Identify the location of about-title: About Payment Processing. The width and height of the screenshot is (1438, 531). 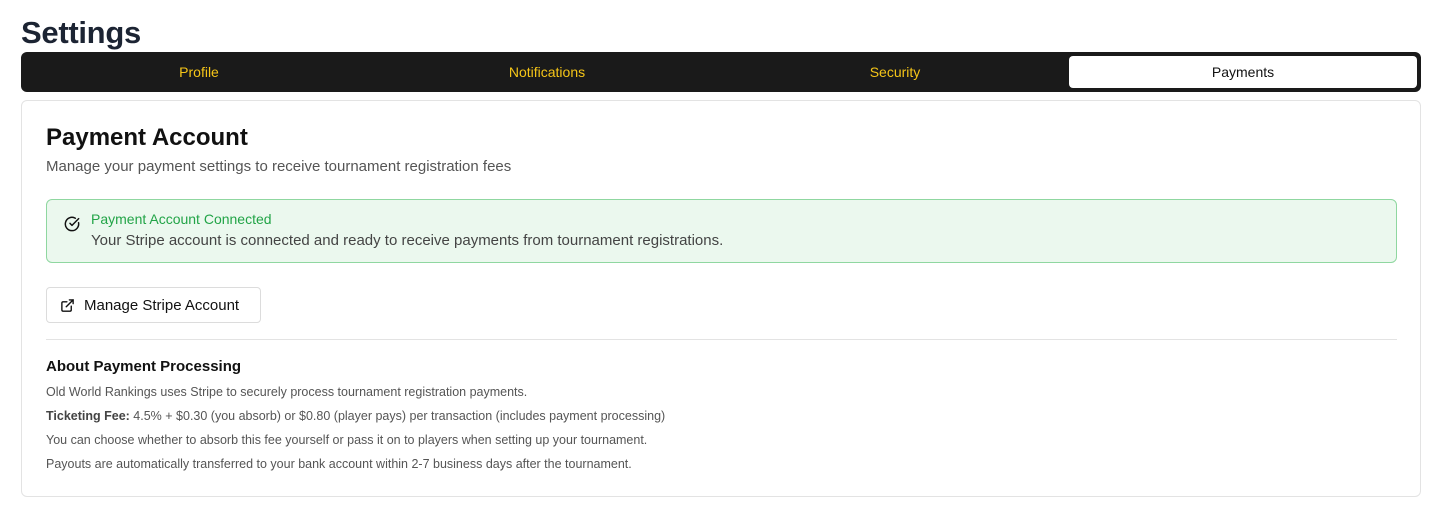
(144, 366).